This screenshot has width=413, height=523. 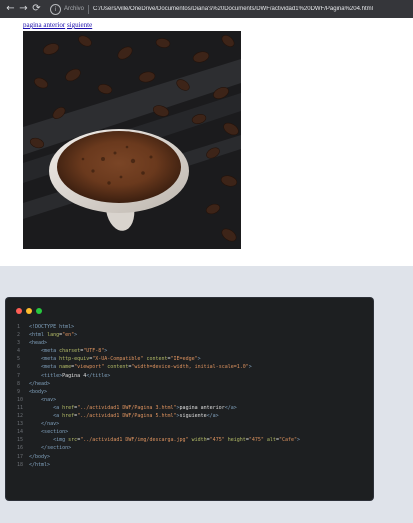 I want to click on line-number: 5, so click(x=19, y=359).